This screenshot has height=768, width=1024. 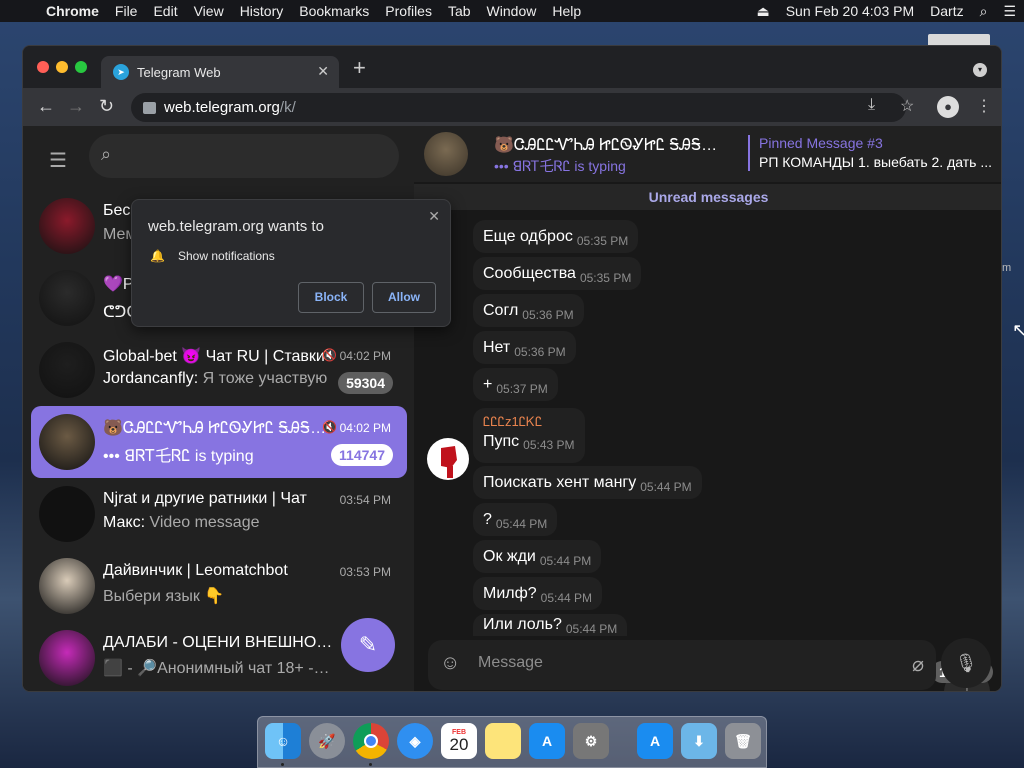 What do you see at coordinates (153, 378) in the screenshot?
I see `chat-preview-sender: Jordancanfly:` at bounding box center [153, 378].